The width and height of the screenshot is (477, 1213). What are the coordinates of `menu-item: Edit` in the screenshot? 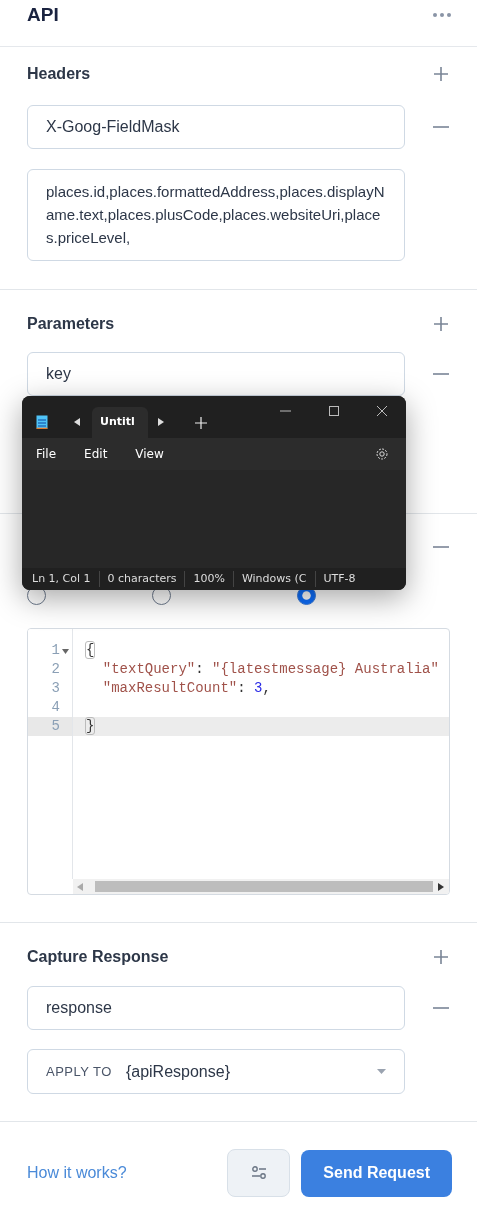 It's located at (96, 454).